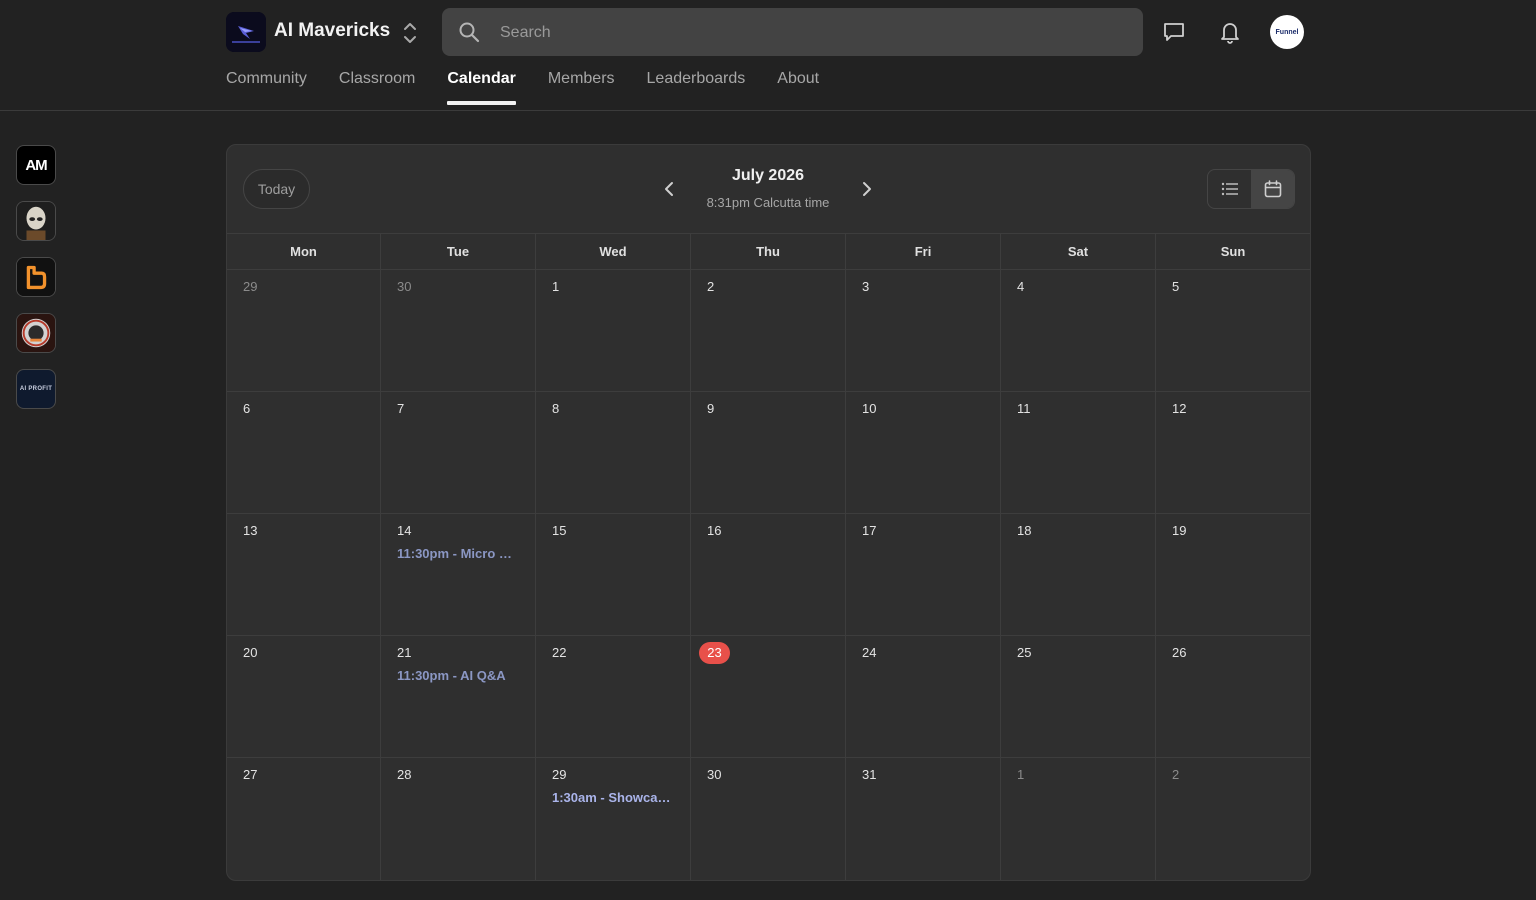 The width and height of the screenshot is (1536, 900). I want to click on calendar-day: 26, so click(1233, 696).